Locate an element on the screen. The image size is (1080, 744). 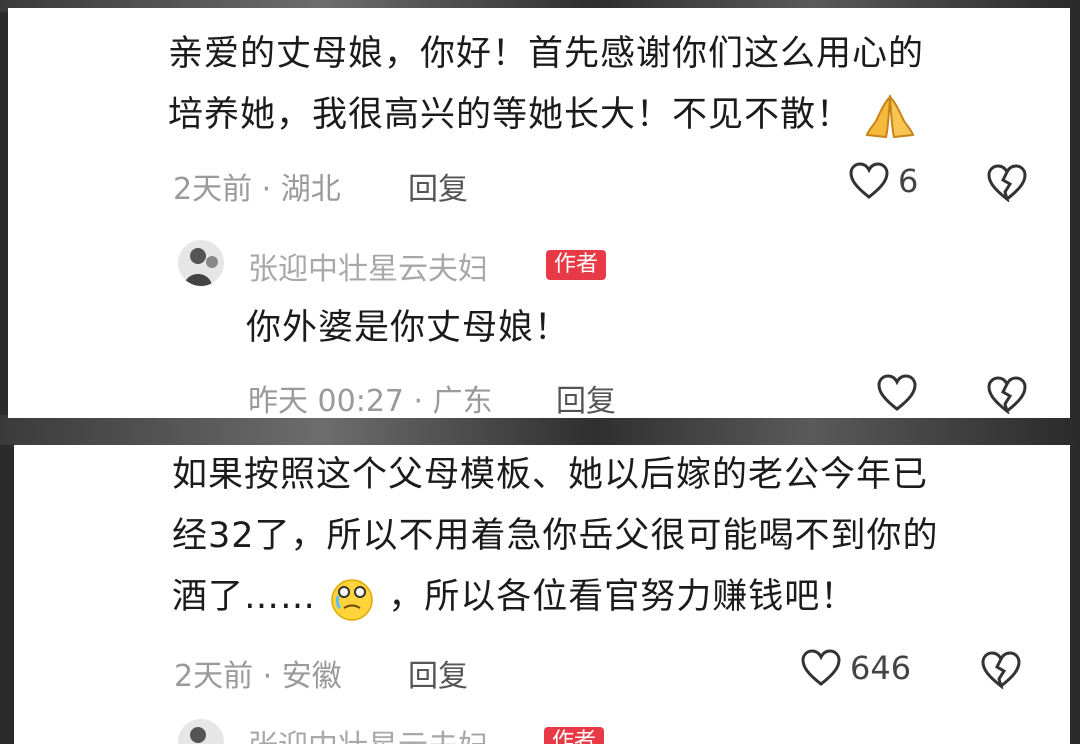
background-strip-middle is located at coordinates (540, 430).